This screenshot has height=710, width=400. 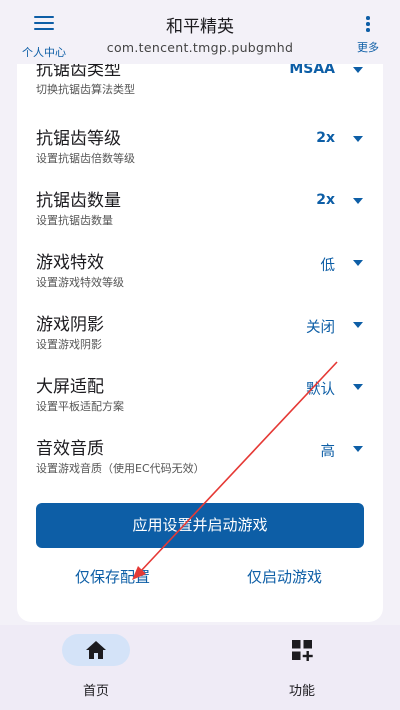 What do you see at coordinates (80, 282) in the screenshot?
I see `setting-description: 设置游戏特效等级` at bounding box center [80, 282].